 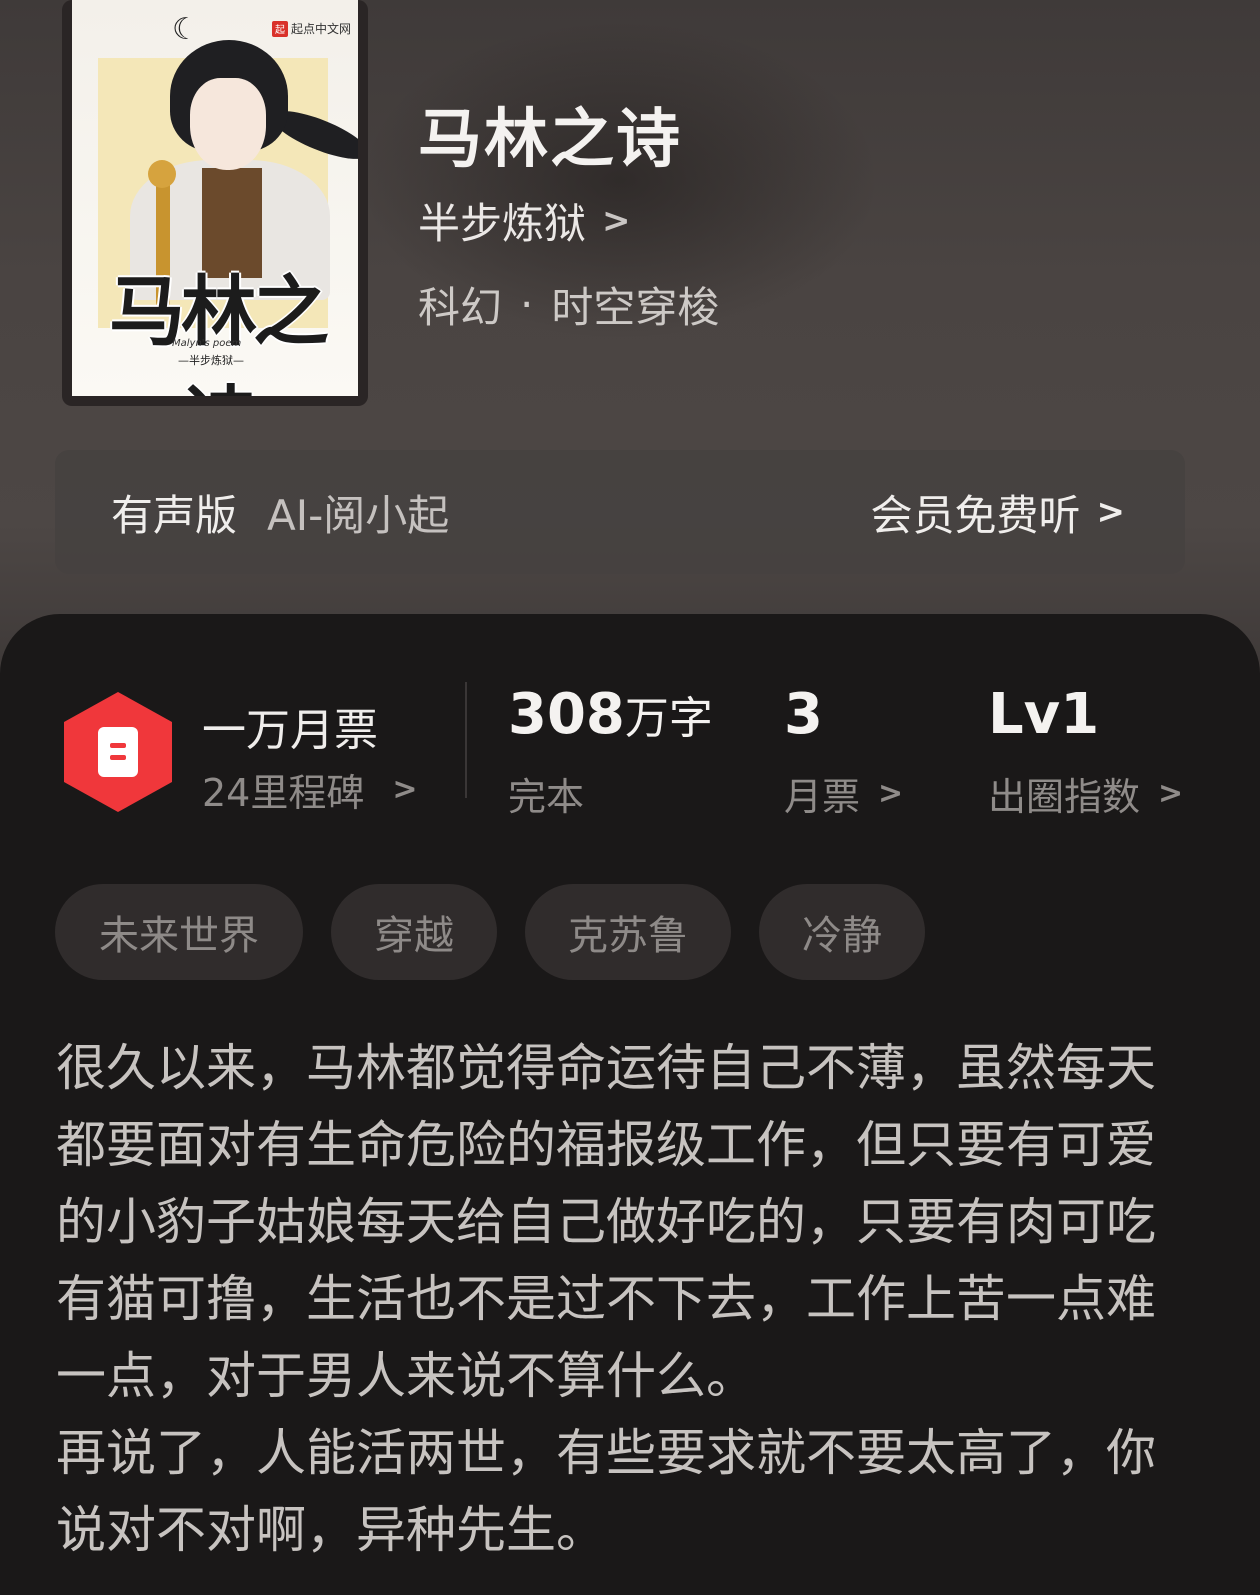 I want to click on popularity-index-label: 出圈指数, so click(x=1064, y=797).